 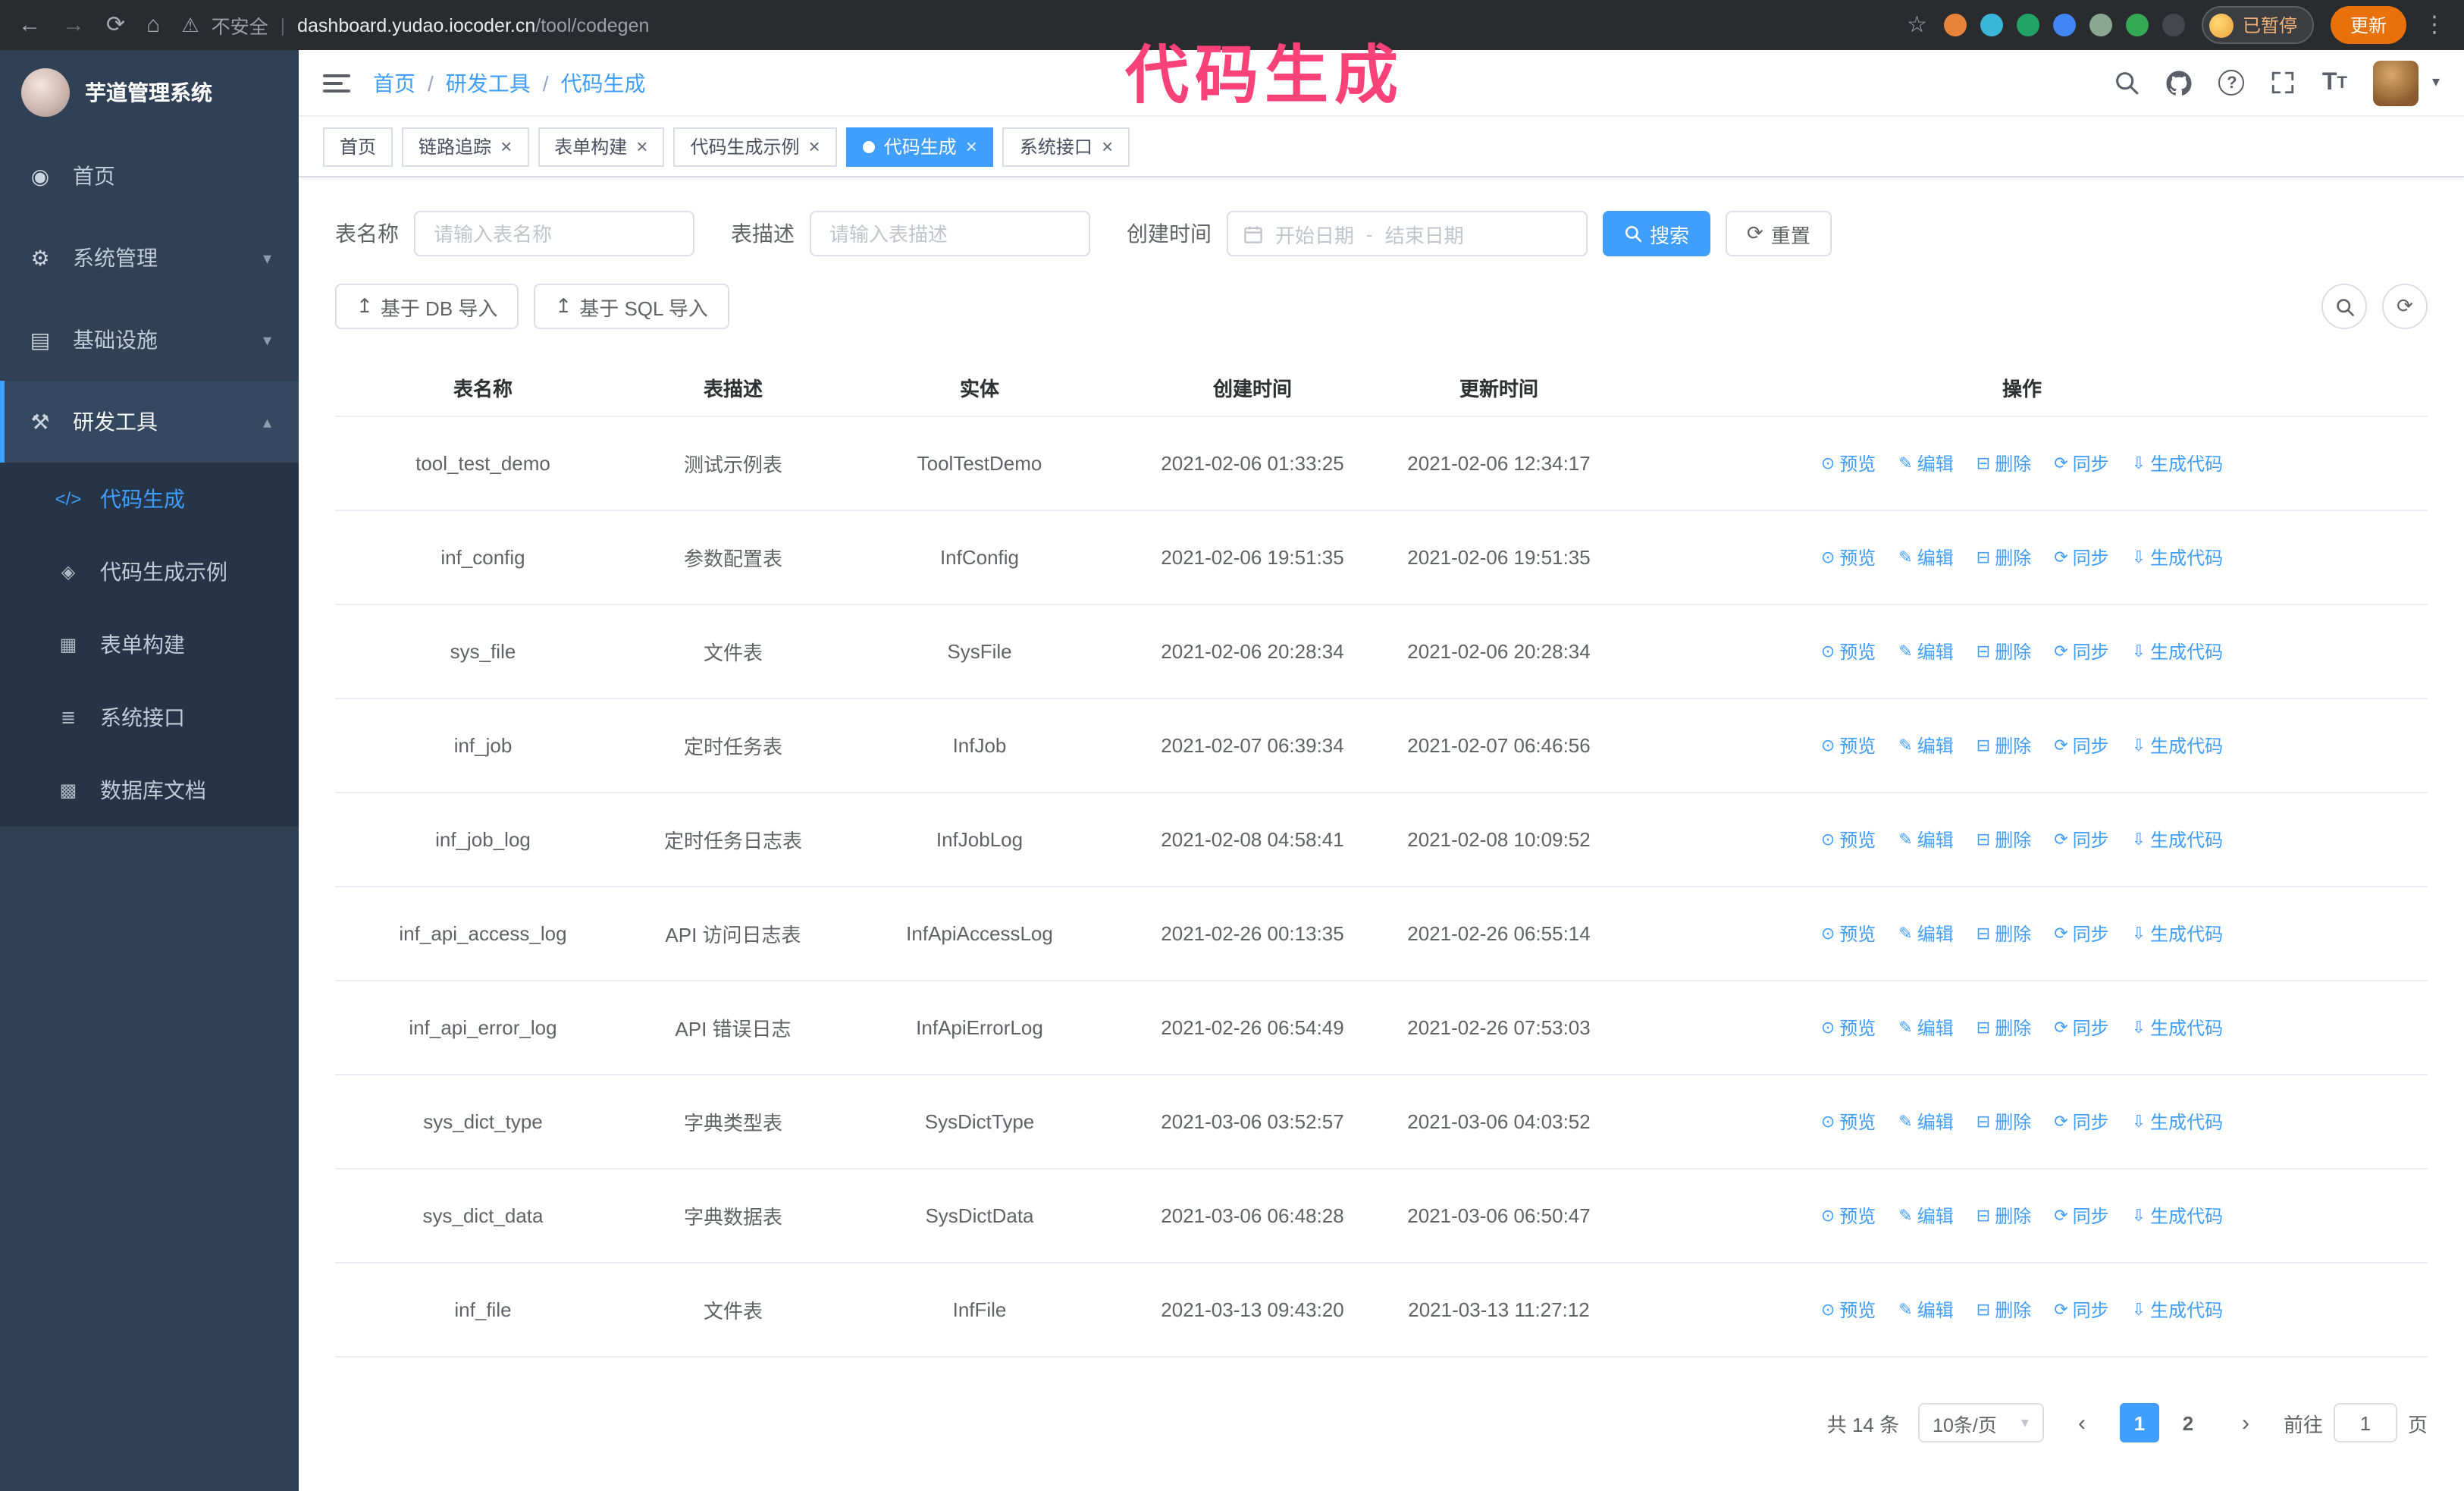 I want to click on next-page-button: ›, so click(x=2246, y=1422).